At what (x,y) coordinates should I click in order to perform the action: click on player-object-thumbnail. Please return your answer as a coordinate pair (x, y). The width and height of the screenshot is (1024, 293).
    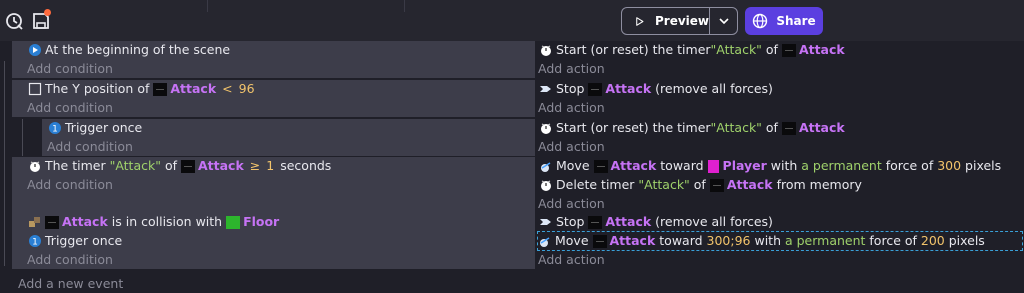
    Looking at the image, I should click on (713, 166).